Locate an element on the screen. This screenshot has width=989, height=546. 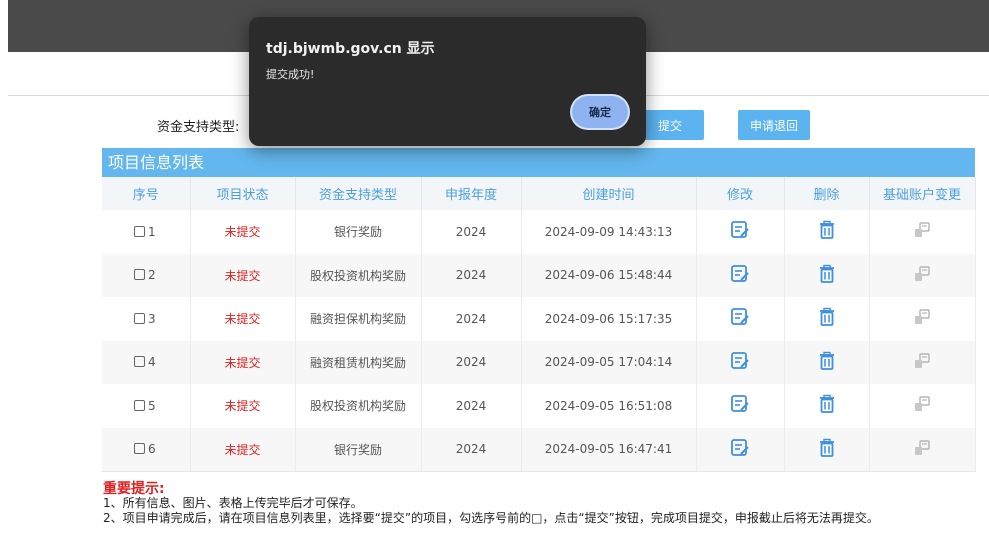
table-header-row: 序号 项目状态 资金支持类型 申报年度 创建时间 修改 删除 基础账户变更 is located at coordinates (539, 193).